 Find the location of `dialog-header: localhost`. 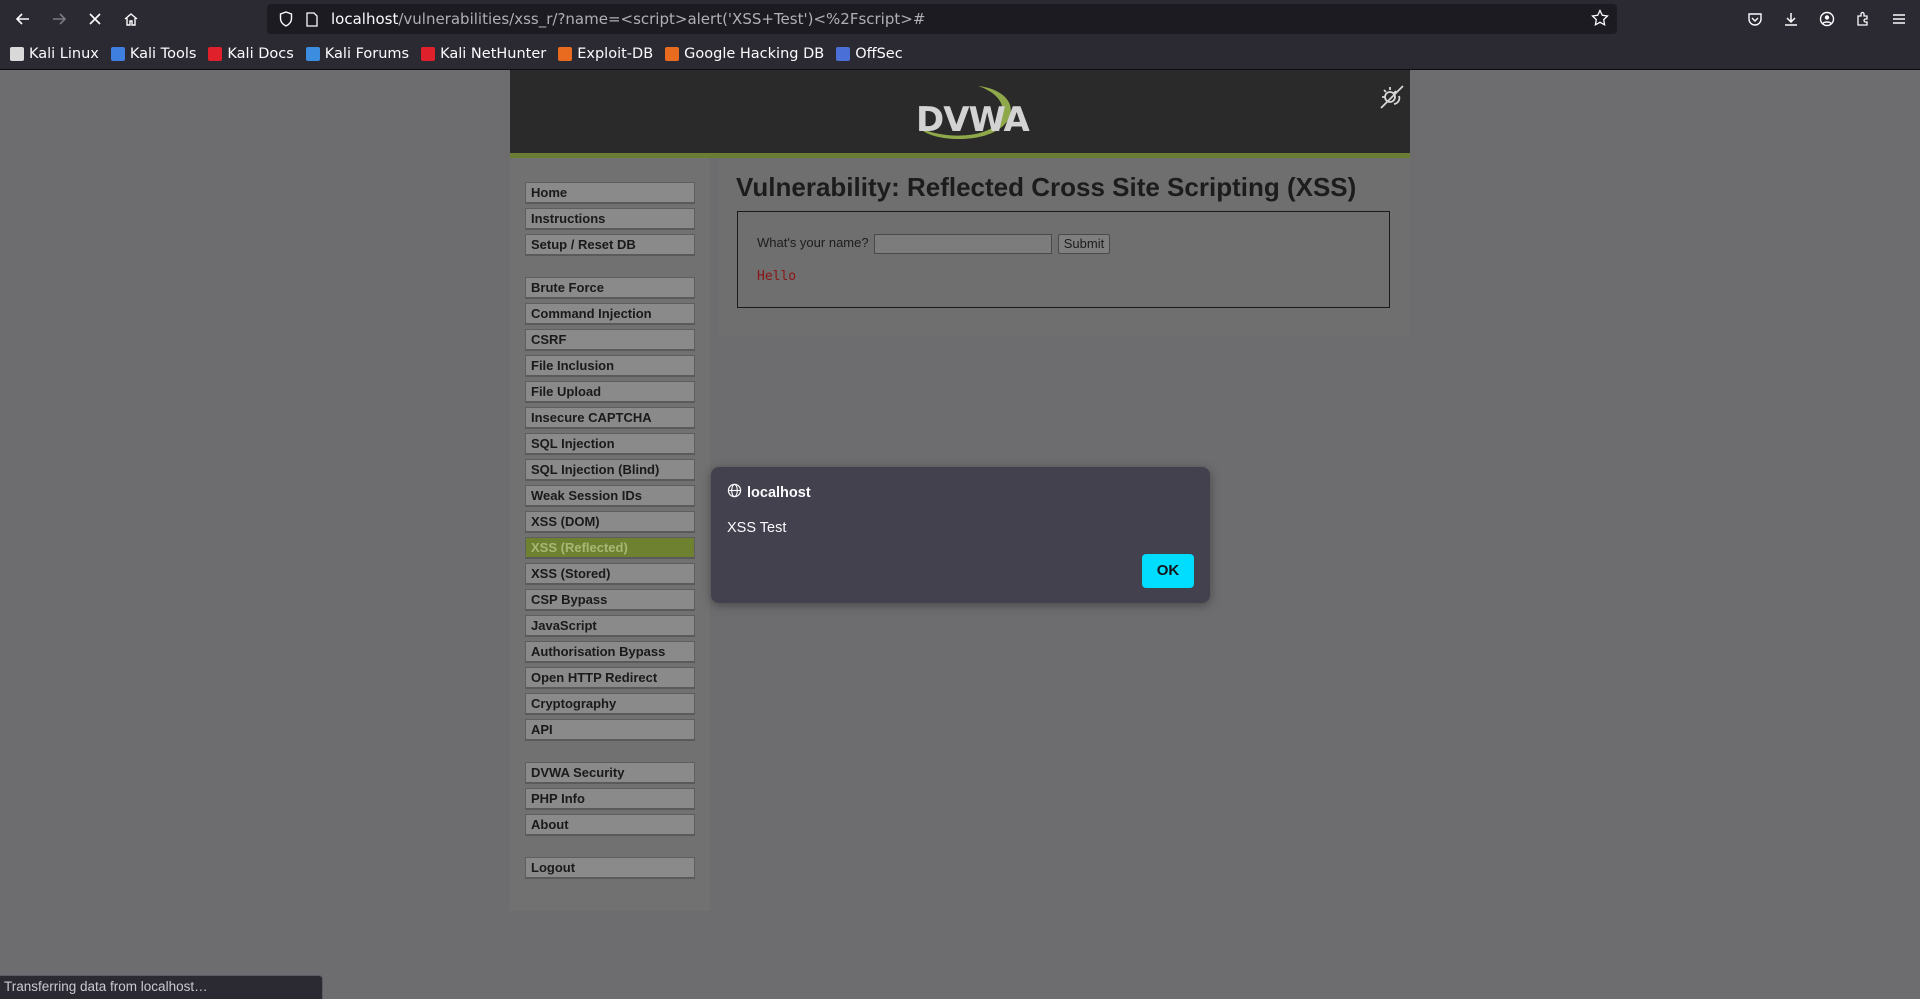

dialog-header: localhost is located at coordinates (769, 492).